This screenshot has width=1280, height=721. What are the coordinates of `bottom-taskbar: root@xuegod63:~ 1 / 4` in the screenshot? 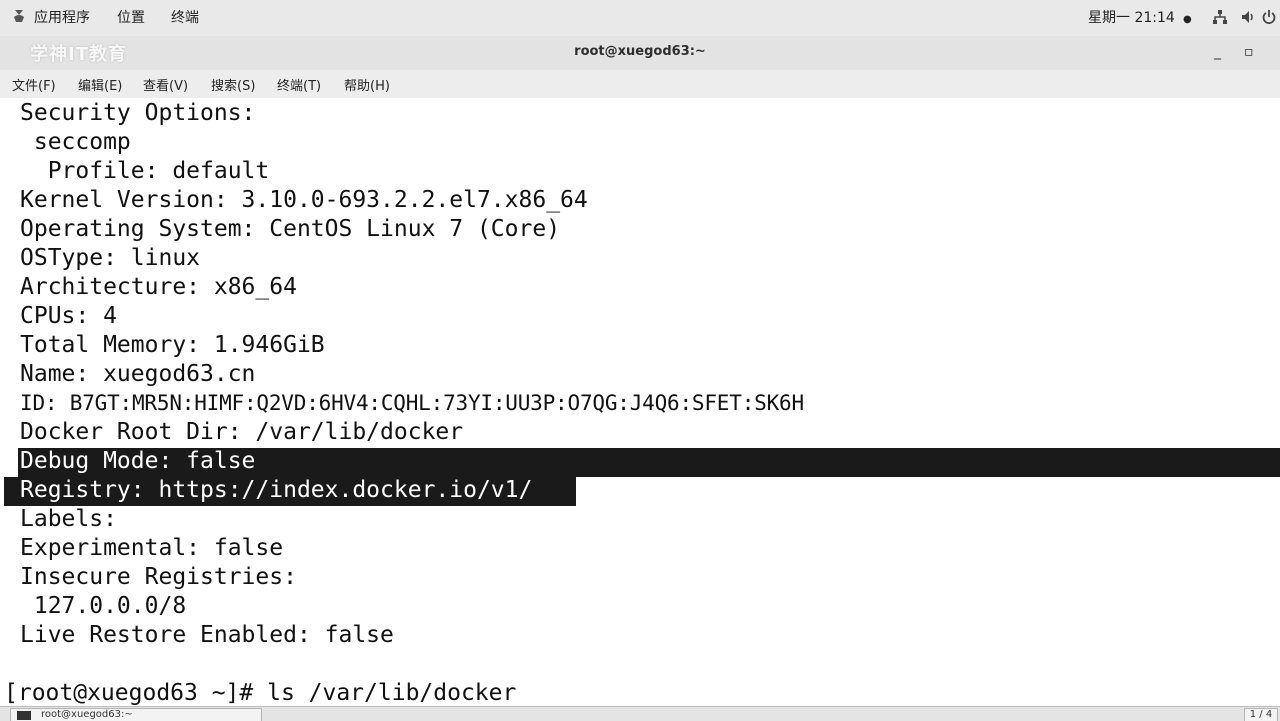 It's located at (640, 713).